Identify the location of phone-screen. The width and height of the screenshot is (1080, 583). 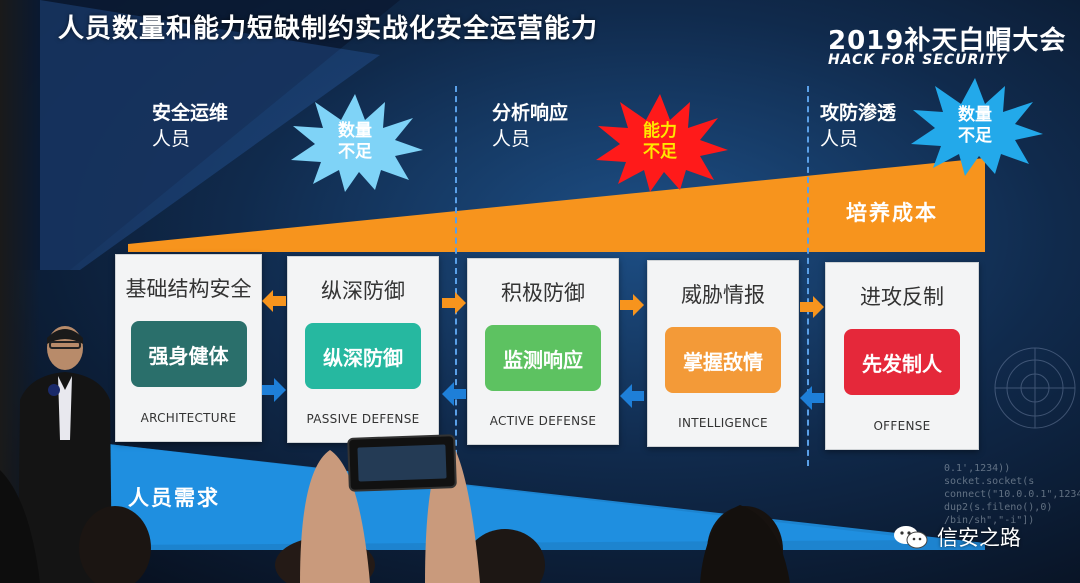
(402, 463).